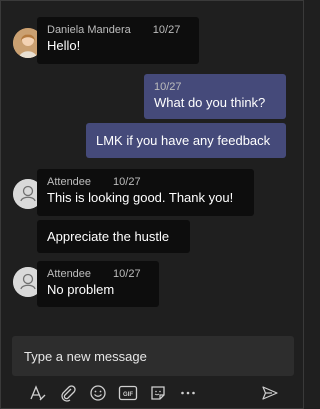  Describe the element at coordinates (118, 40) in the screenshot. I see `message-bubble: Daniela Mandera 10/27 Hello!` at that location.